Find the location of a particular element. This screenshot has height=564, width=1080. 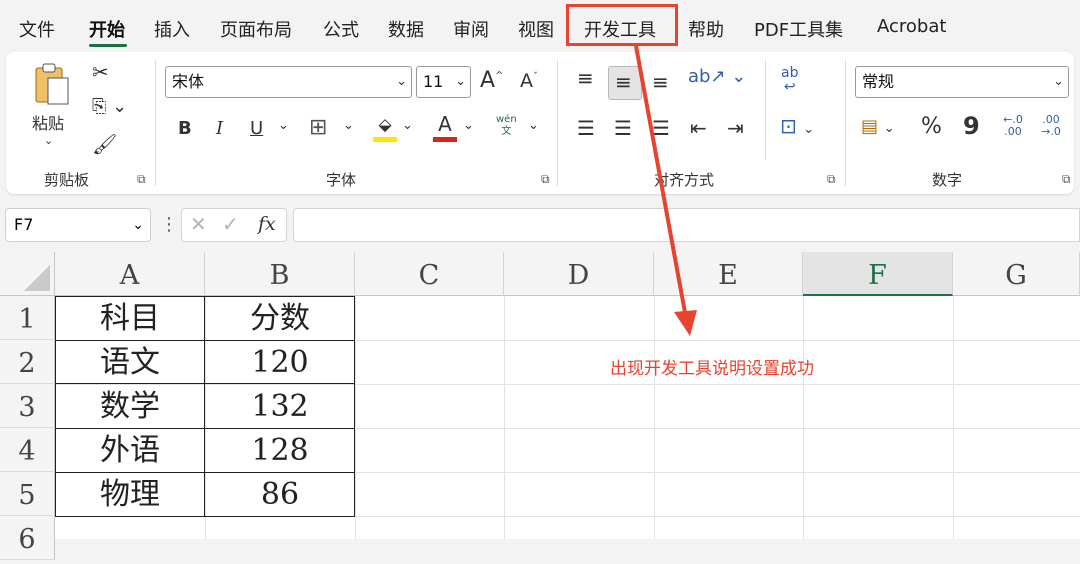

alignment-launcher-icon: ⧉ is located at coordinates (831, 179).